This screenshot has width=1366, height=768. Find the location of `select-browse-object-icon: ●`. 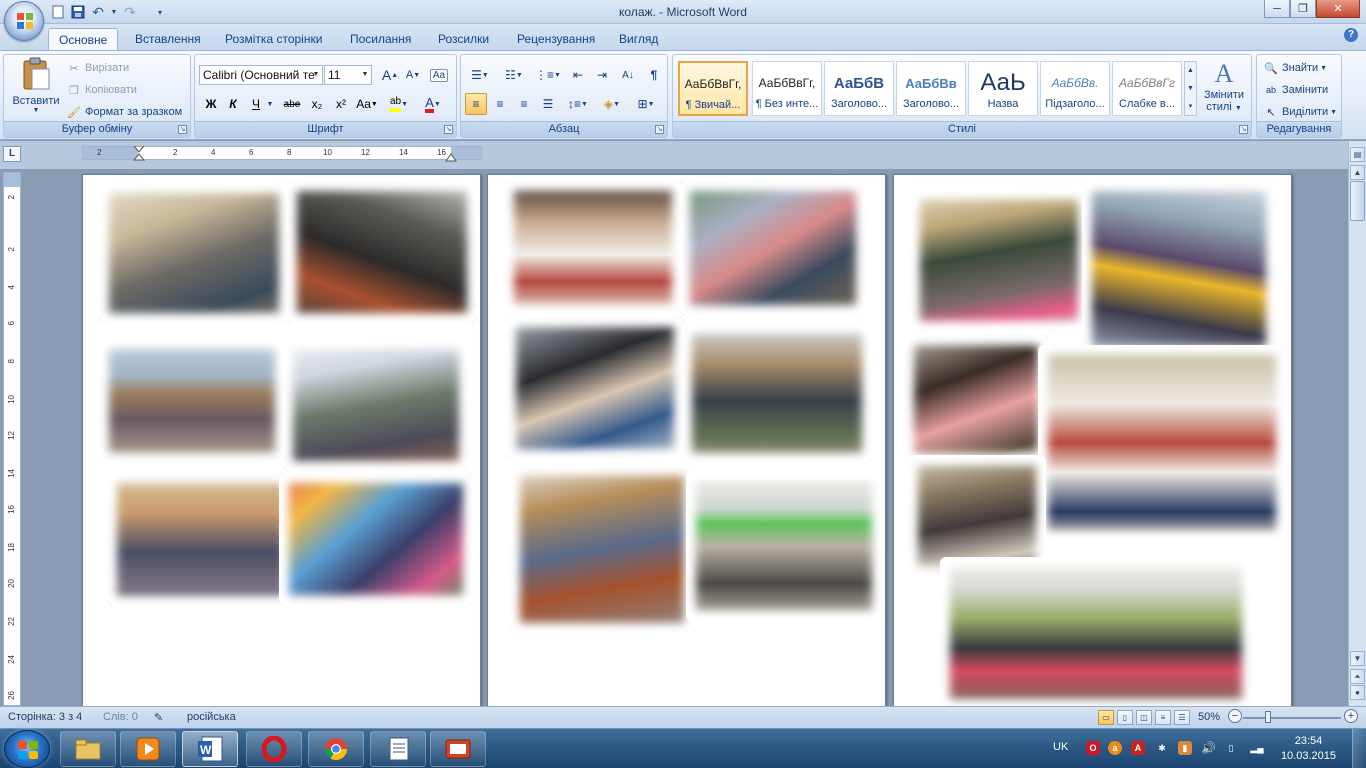

select-browse-object-icon: ● is located at coordinates (1357, 692).